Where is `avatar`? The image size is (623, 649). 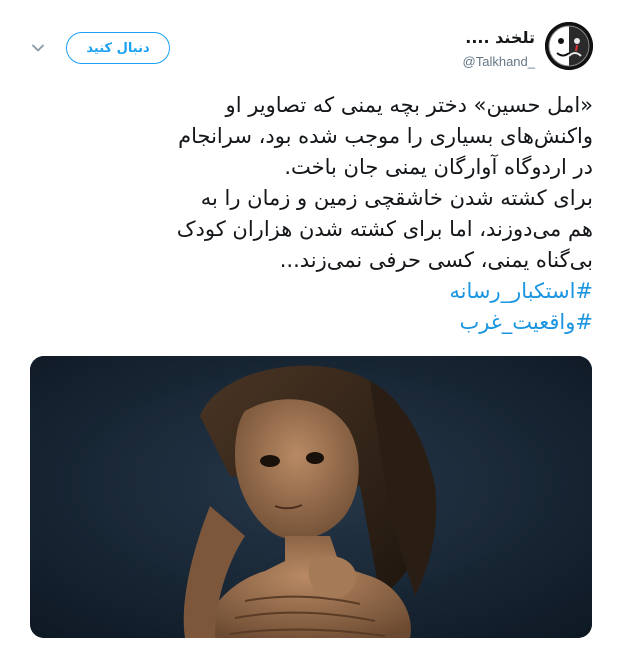
avatar is located at coordinates (569, 46).